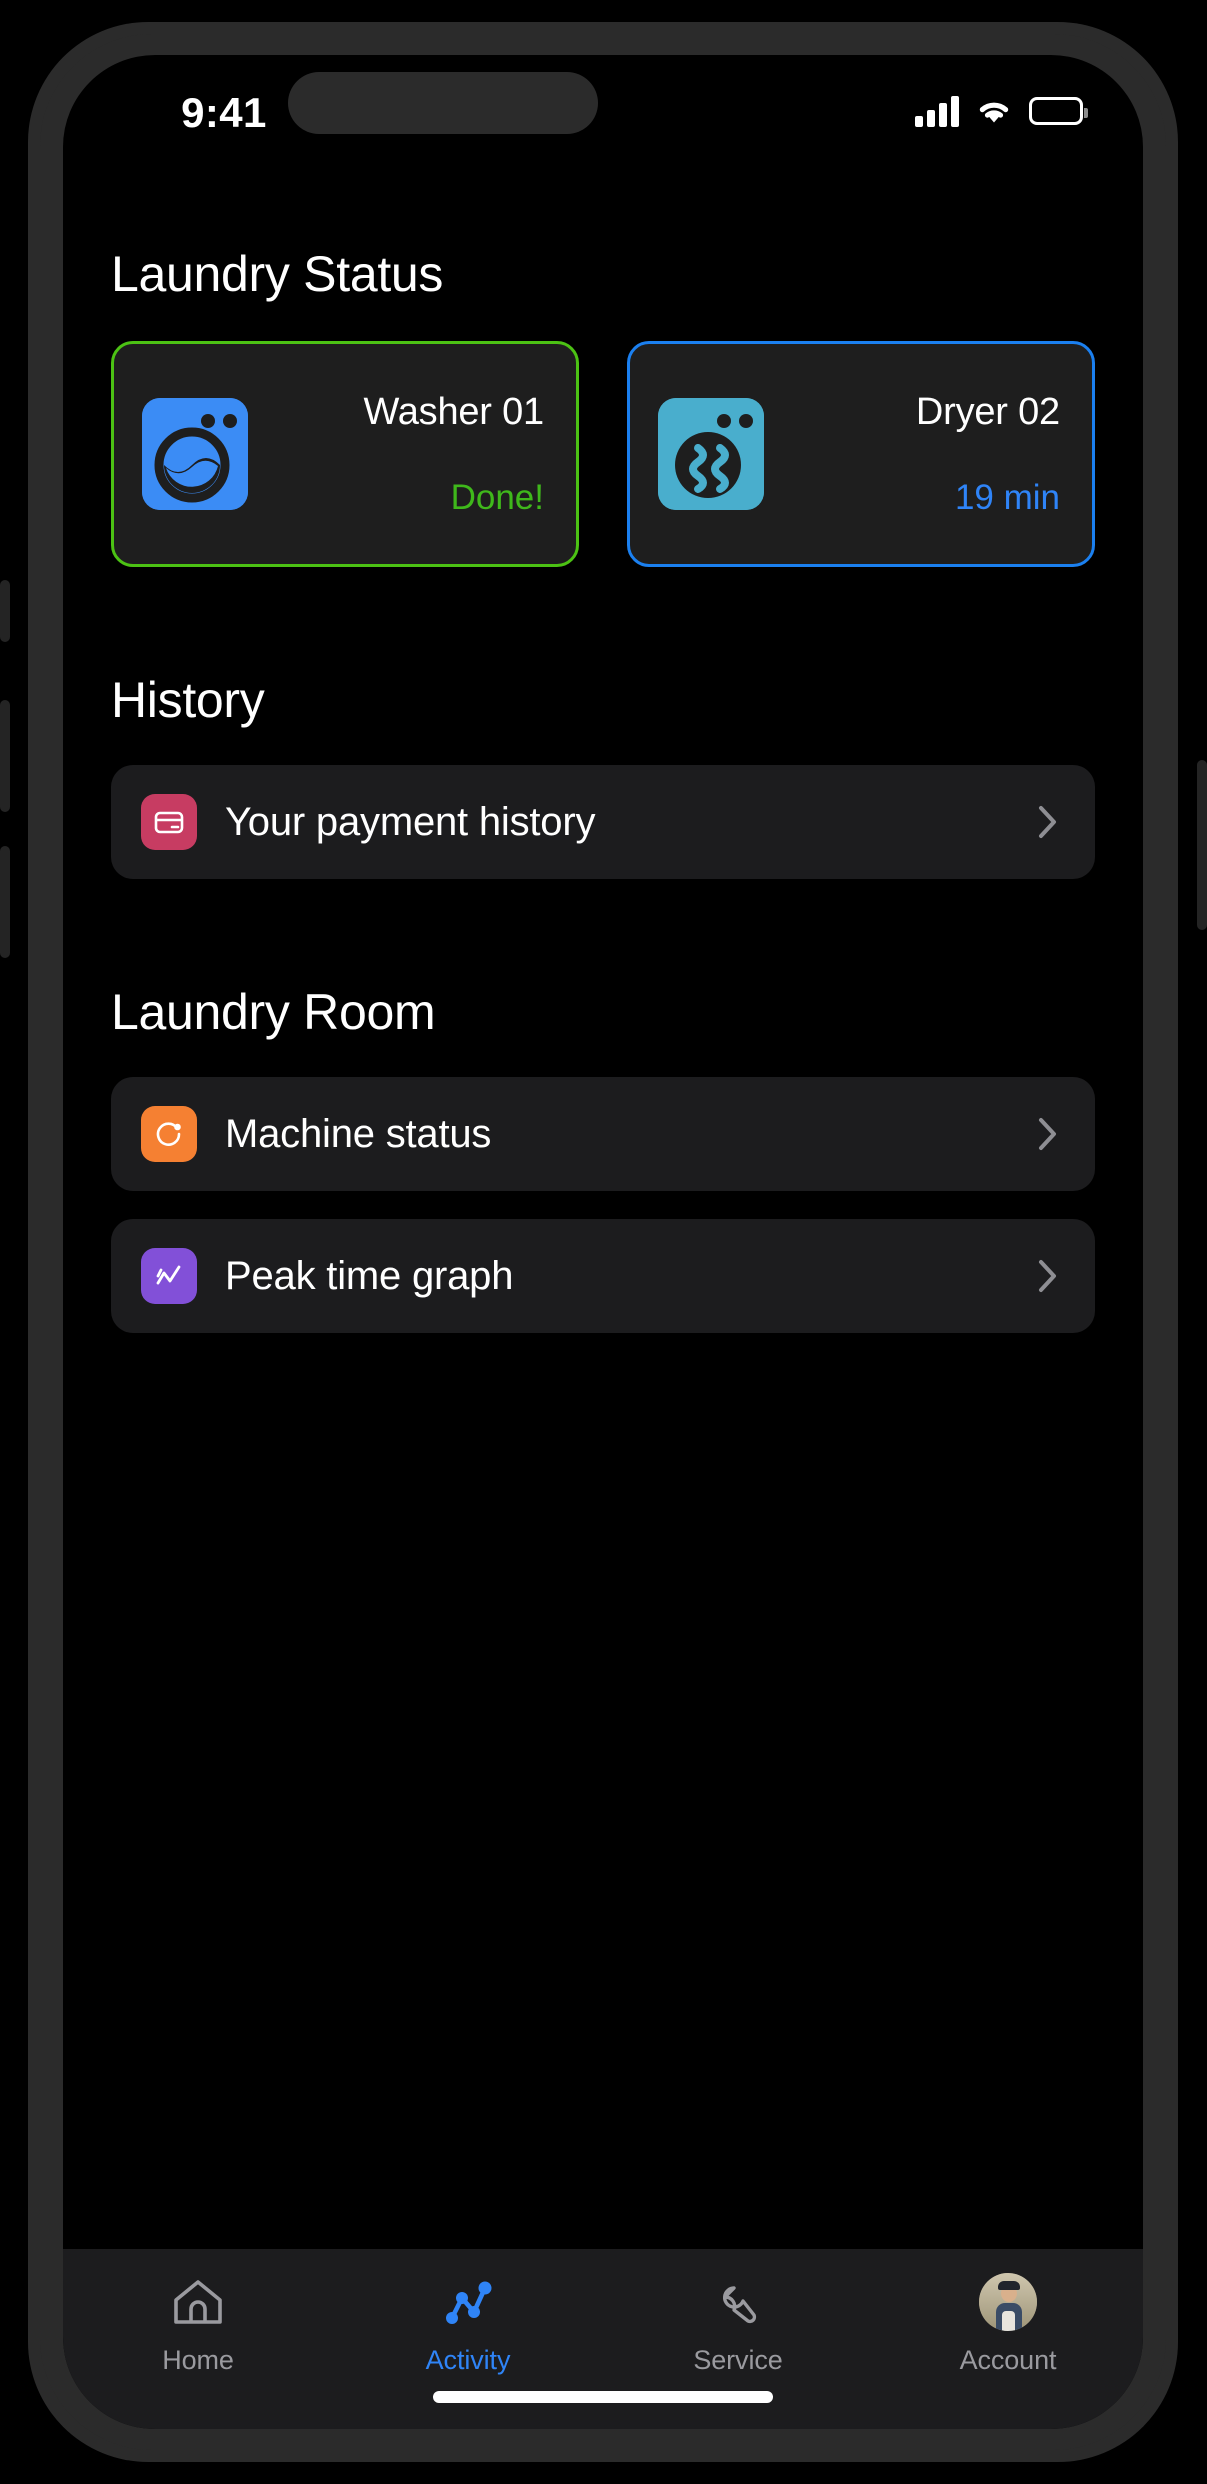 The width and height of the screenshot is (1207, 2484). Describe the element at coordinates (369, 1275) in the screenshot. I see `list-item-label: Peak time graph` at that location.